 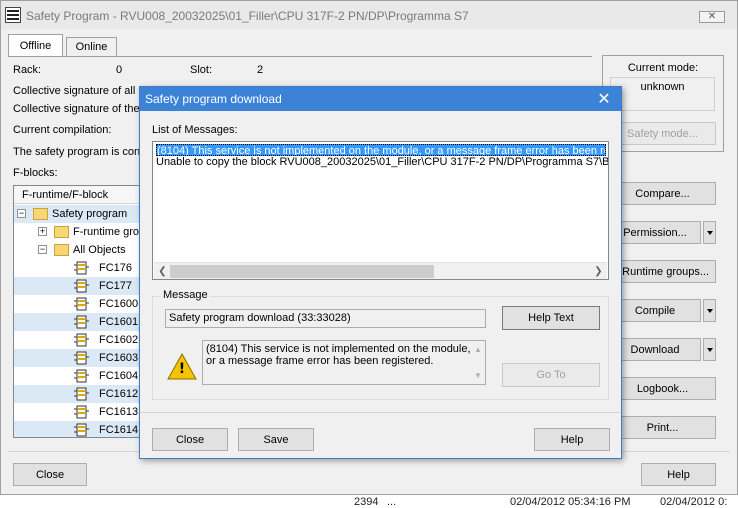 What do you see at coordinates (27, 70) in the screenshot?
I see `rack-label: Rack:` at bounding box center [27, 70].